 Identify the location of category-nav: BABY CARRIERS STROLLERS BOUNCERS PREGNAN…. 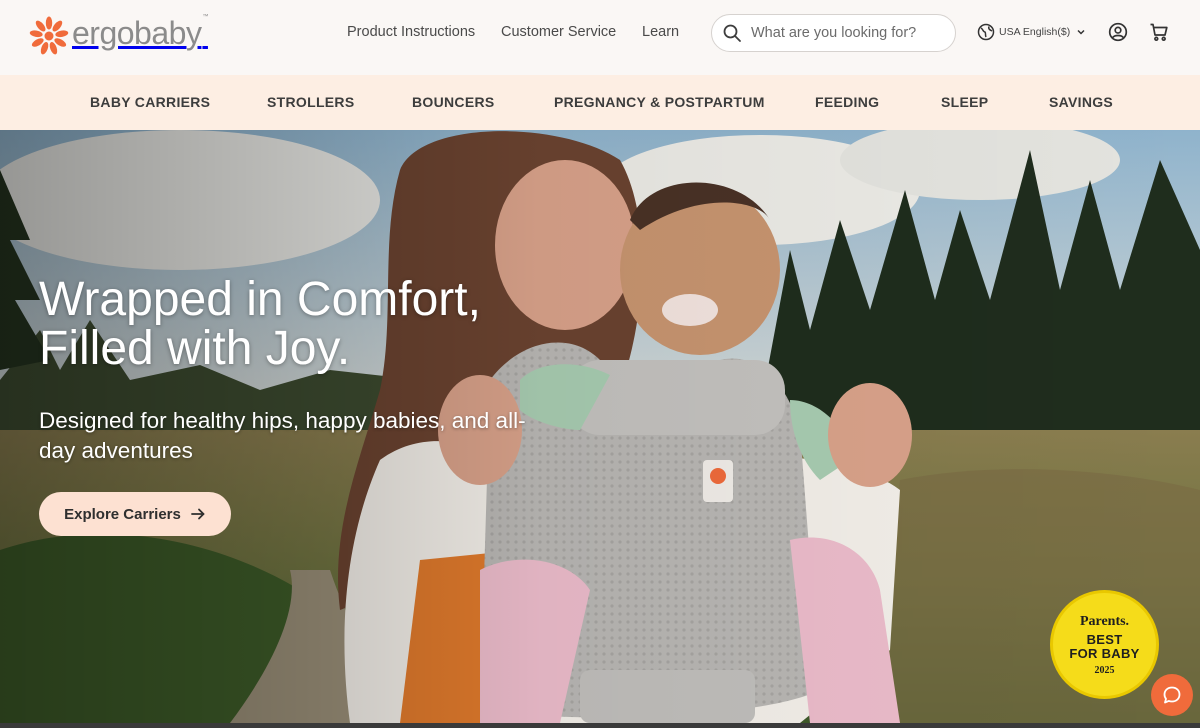
(600, 102).